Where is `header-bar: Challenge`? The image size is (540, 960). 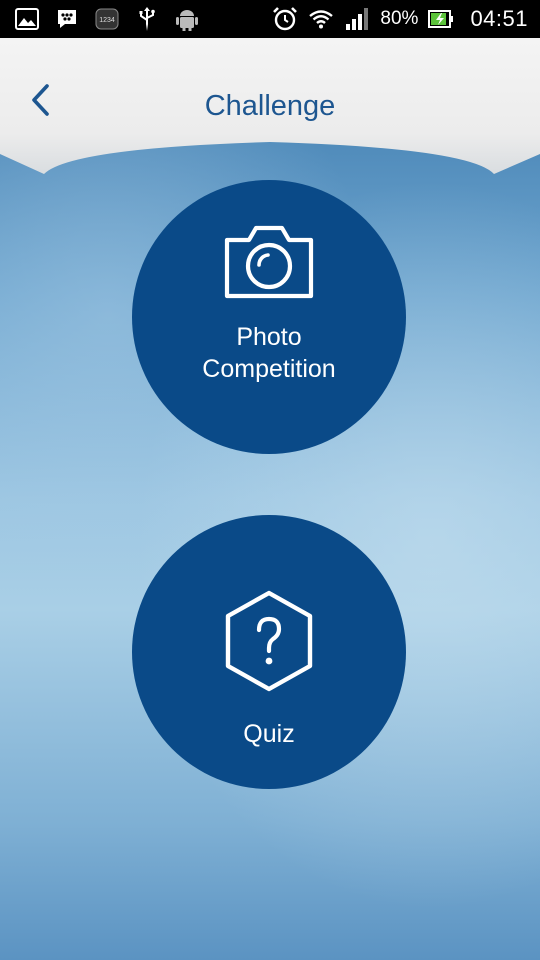 header-bar: Challenge is located at coordinates (270, 108).